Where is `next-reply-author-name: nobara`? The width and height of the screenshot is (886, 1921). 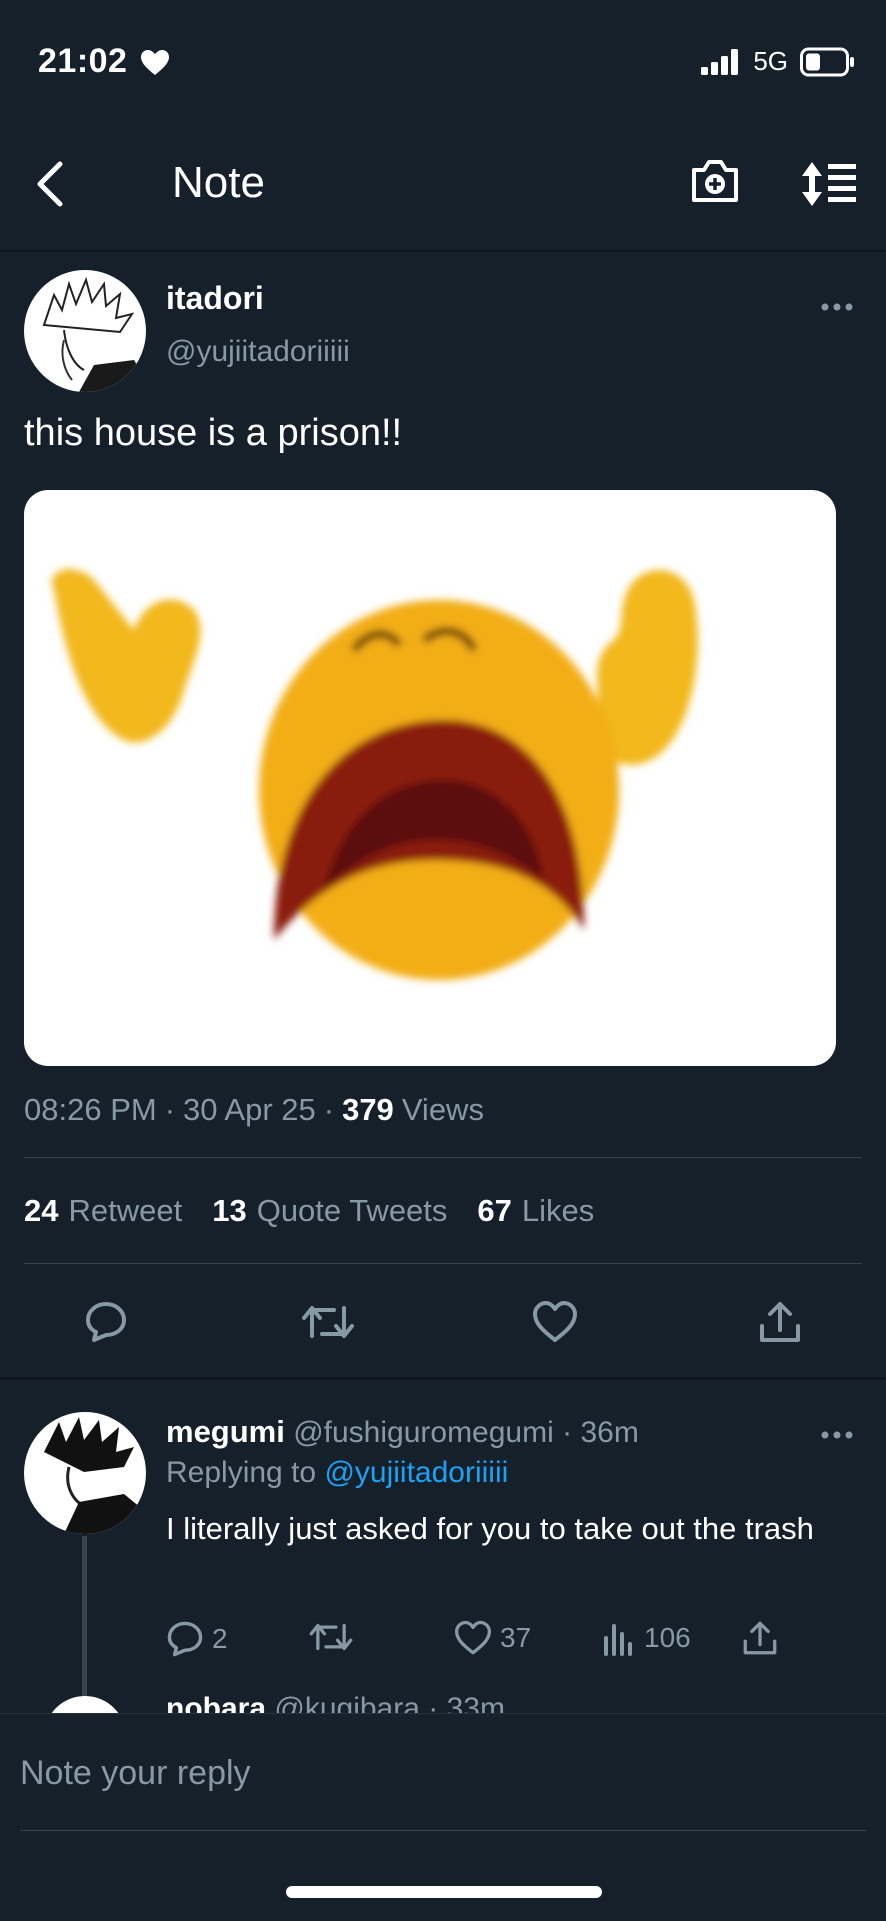
next-reply-author-name: nobara is located at coordinates (216, 1702).